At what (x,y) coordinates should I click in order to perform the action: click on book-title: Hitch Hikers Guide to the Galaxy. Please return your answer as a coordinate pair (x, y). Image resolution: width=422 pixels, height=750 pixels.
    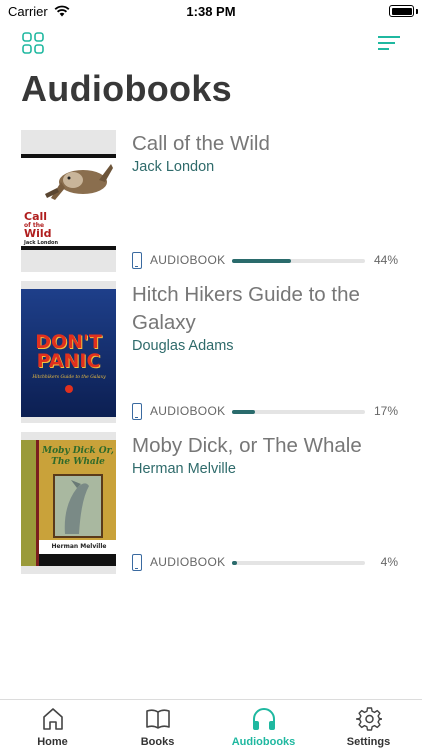
    Looking at the image, I should click on (246, 308).